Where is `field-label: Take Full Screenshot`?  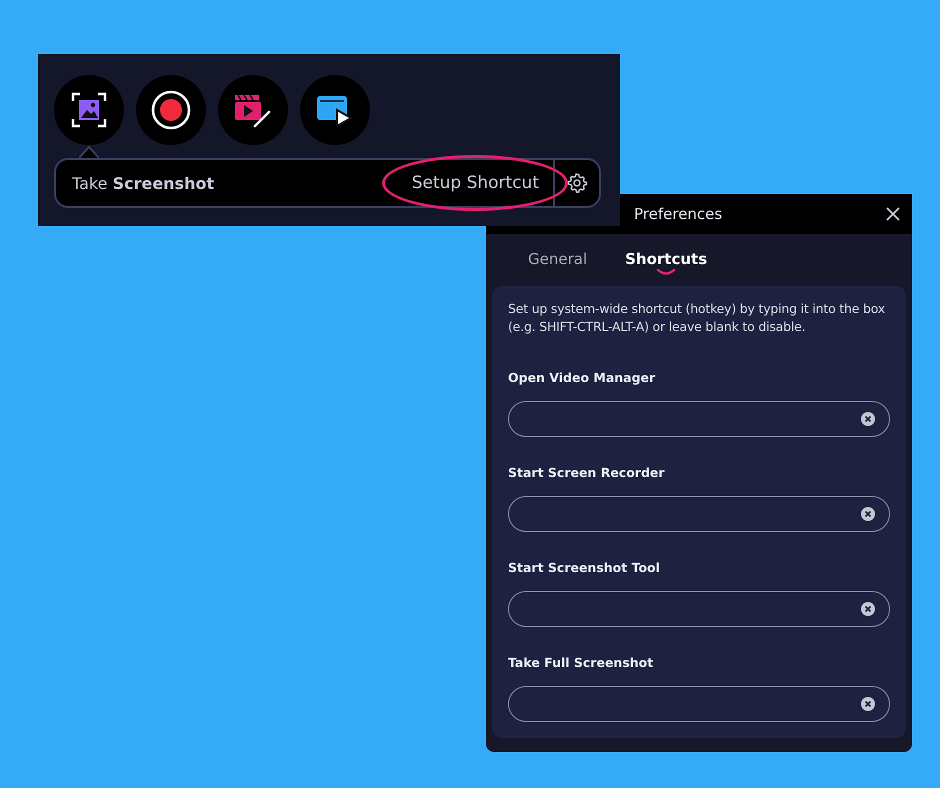 field-label: Take Full Screenshot is located at coordinates (581, 663).